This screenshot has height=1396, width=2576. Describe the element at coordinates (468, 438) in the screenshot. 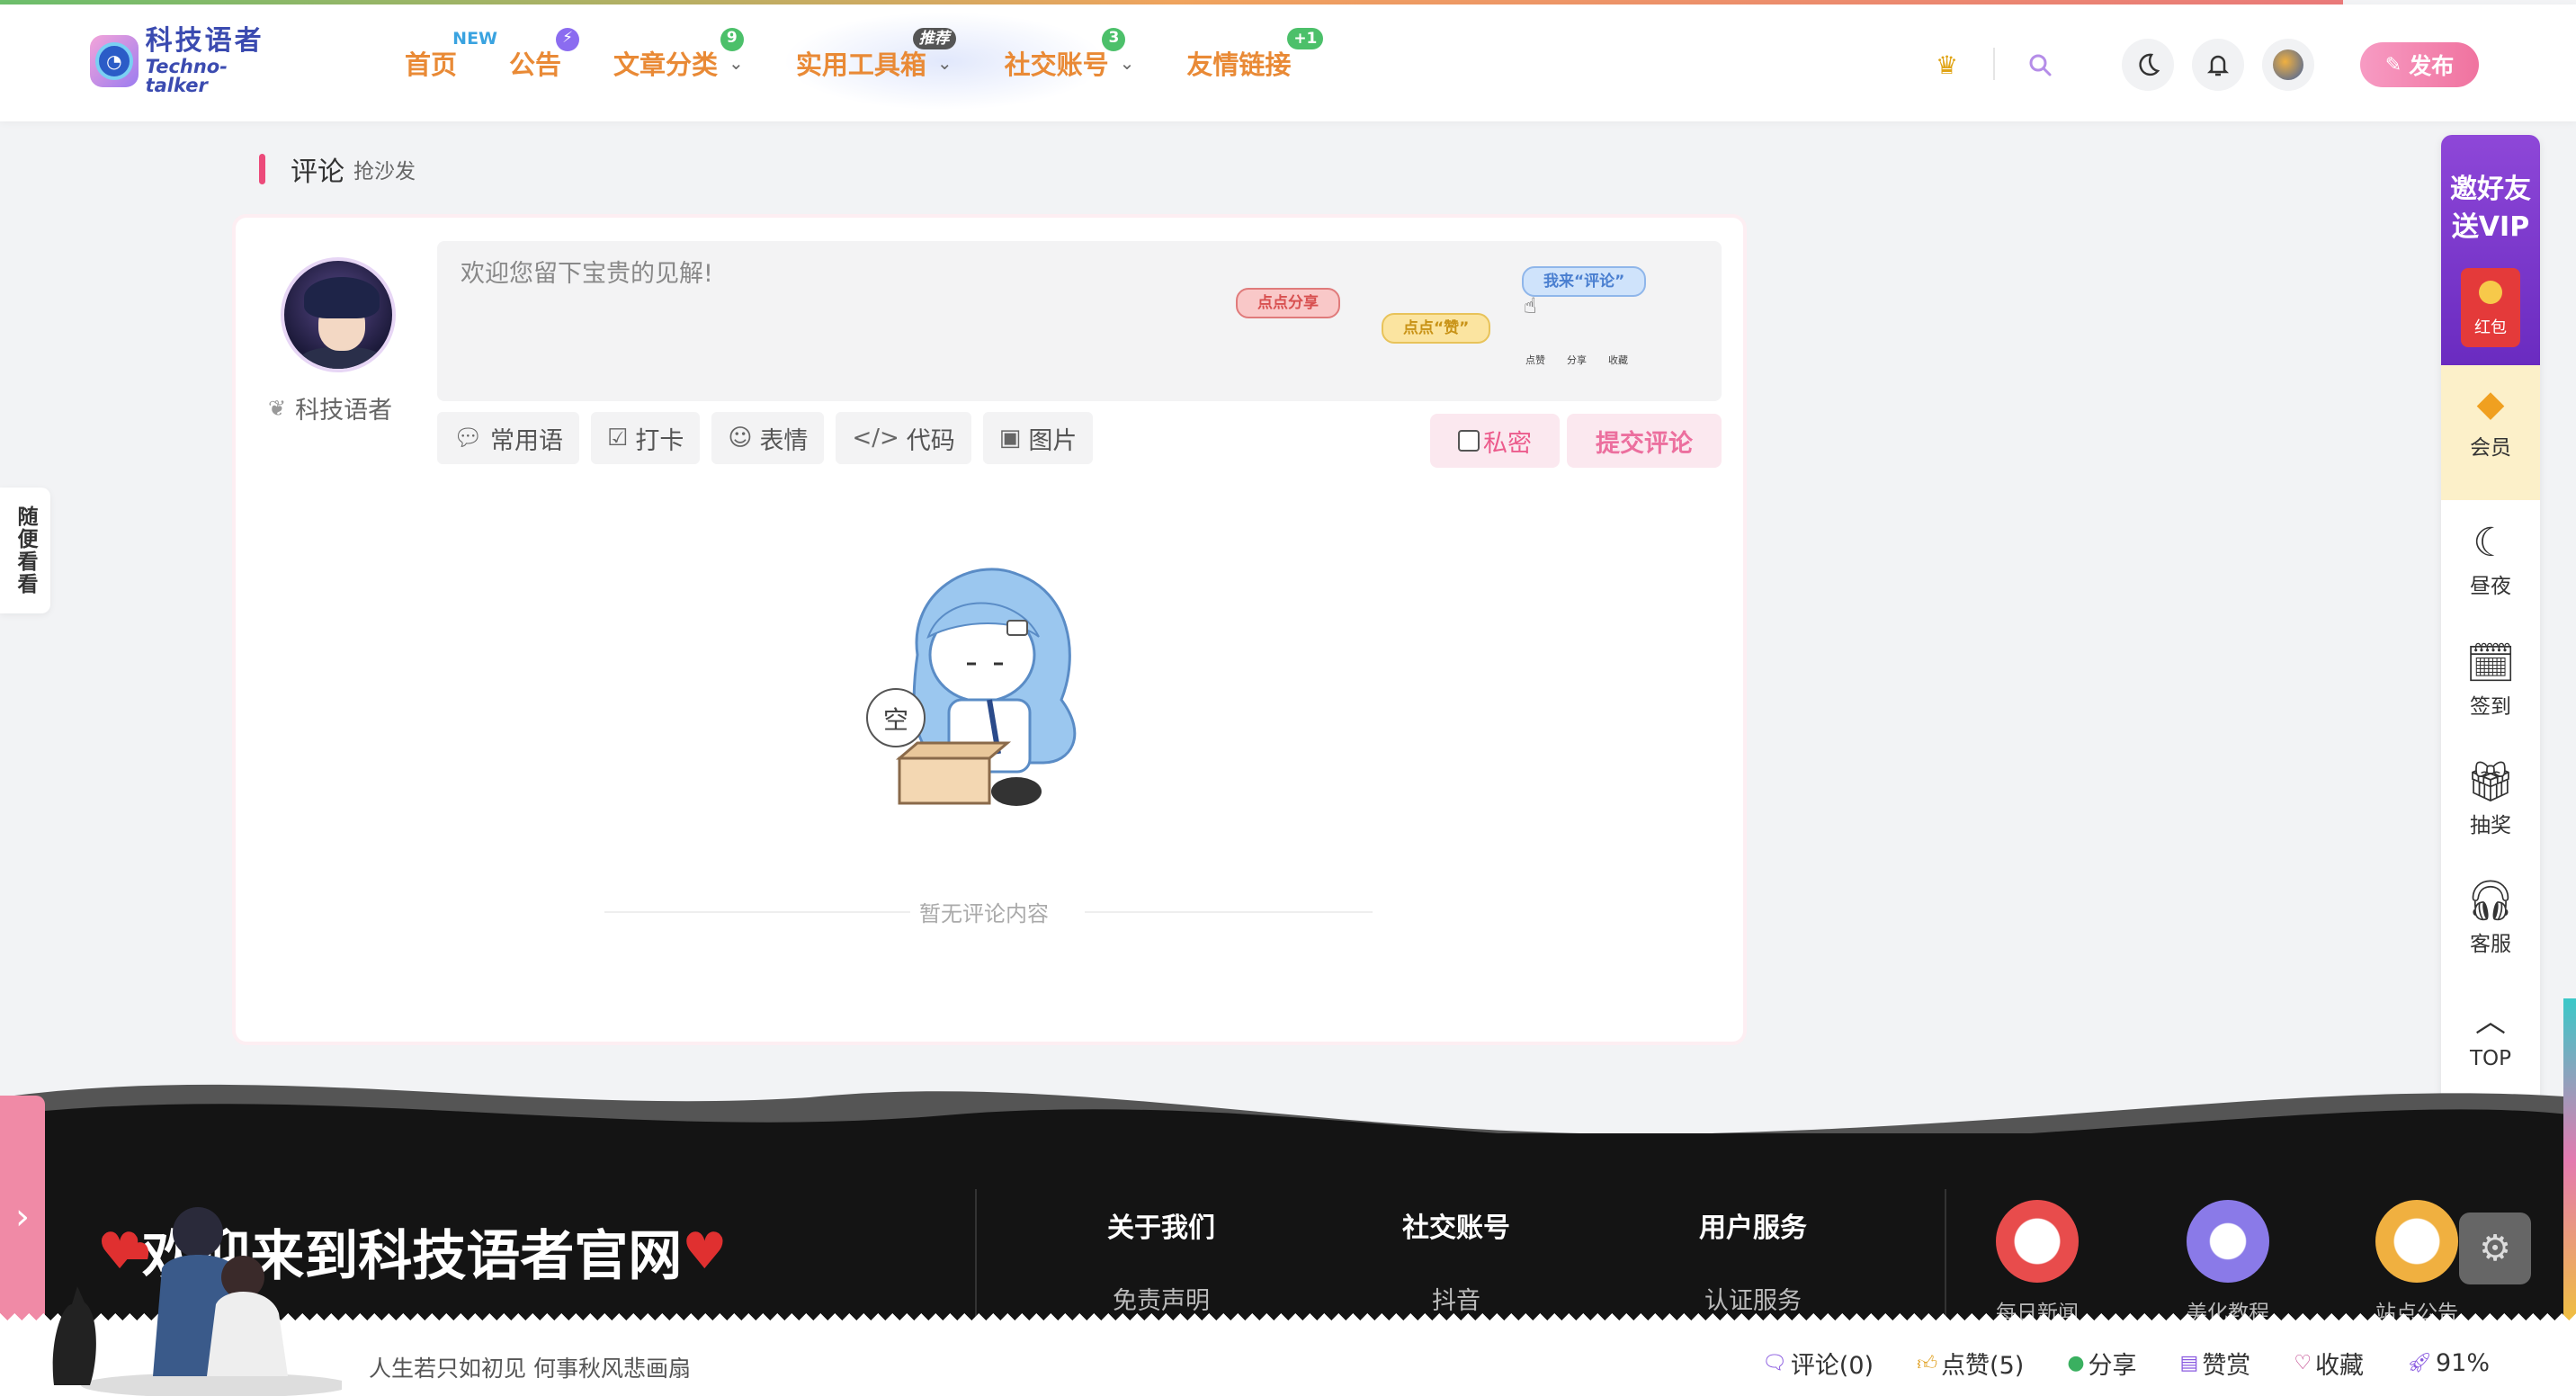

I see `speech-bubble-icon: 💬︎` at that location.